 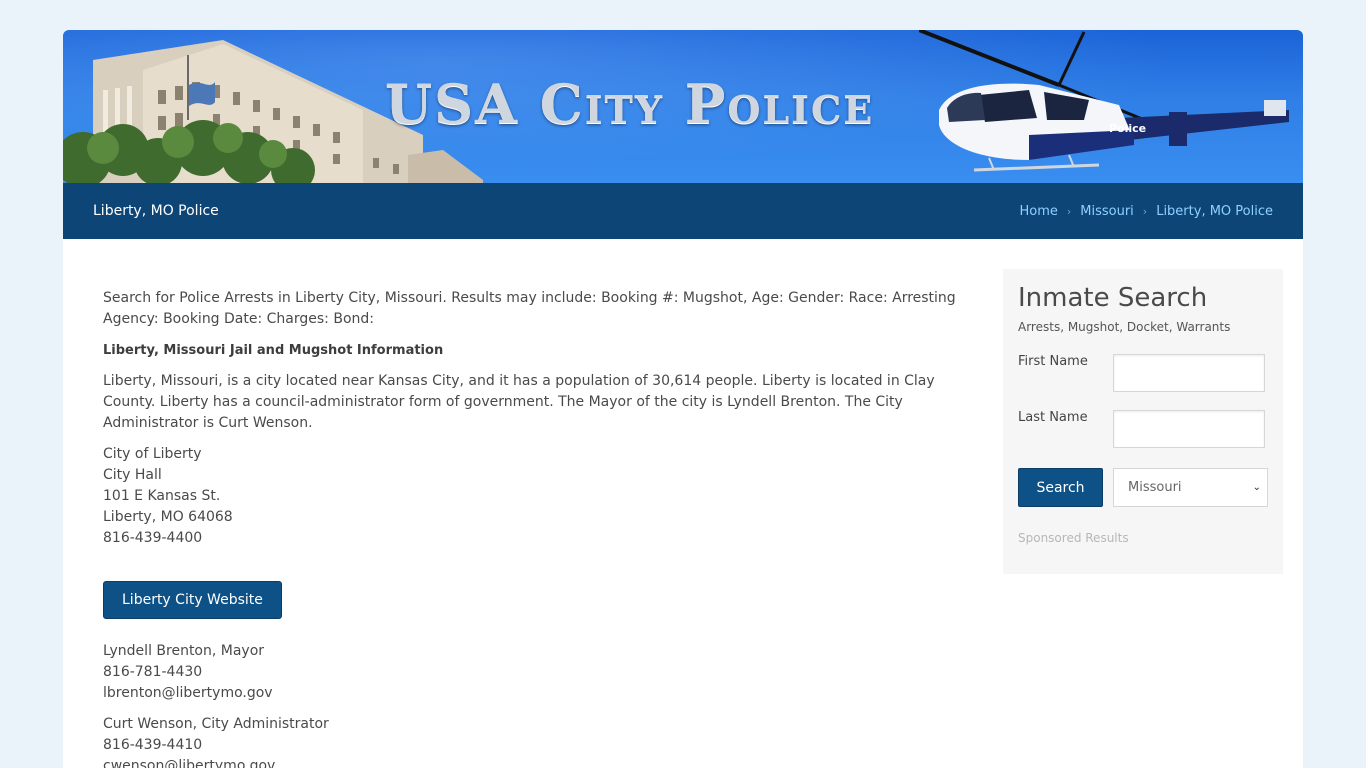 I want to click on helicopter-label: Police, so click(x=1127, y=128).